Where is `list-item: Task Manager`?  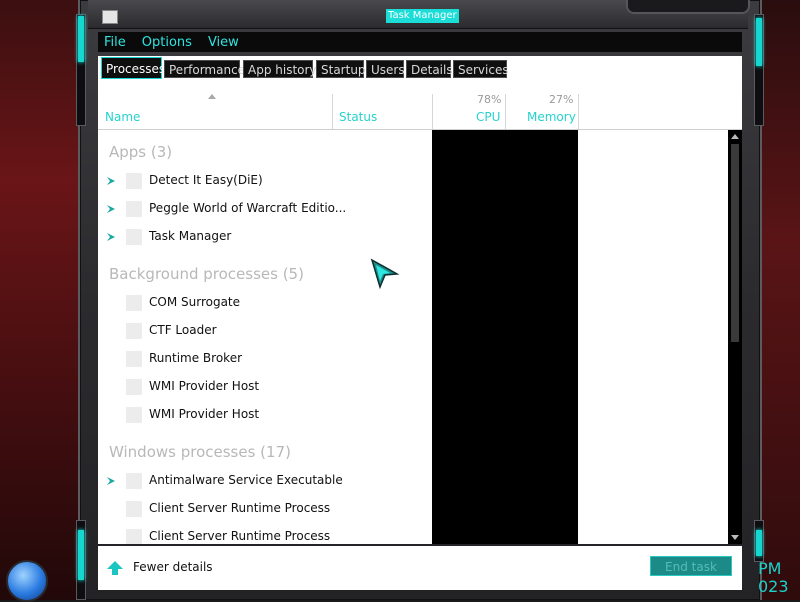
list-item: Task Manager is located at coordinates (413, 238).